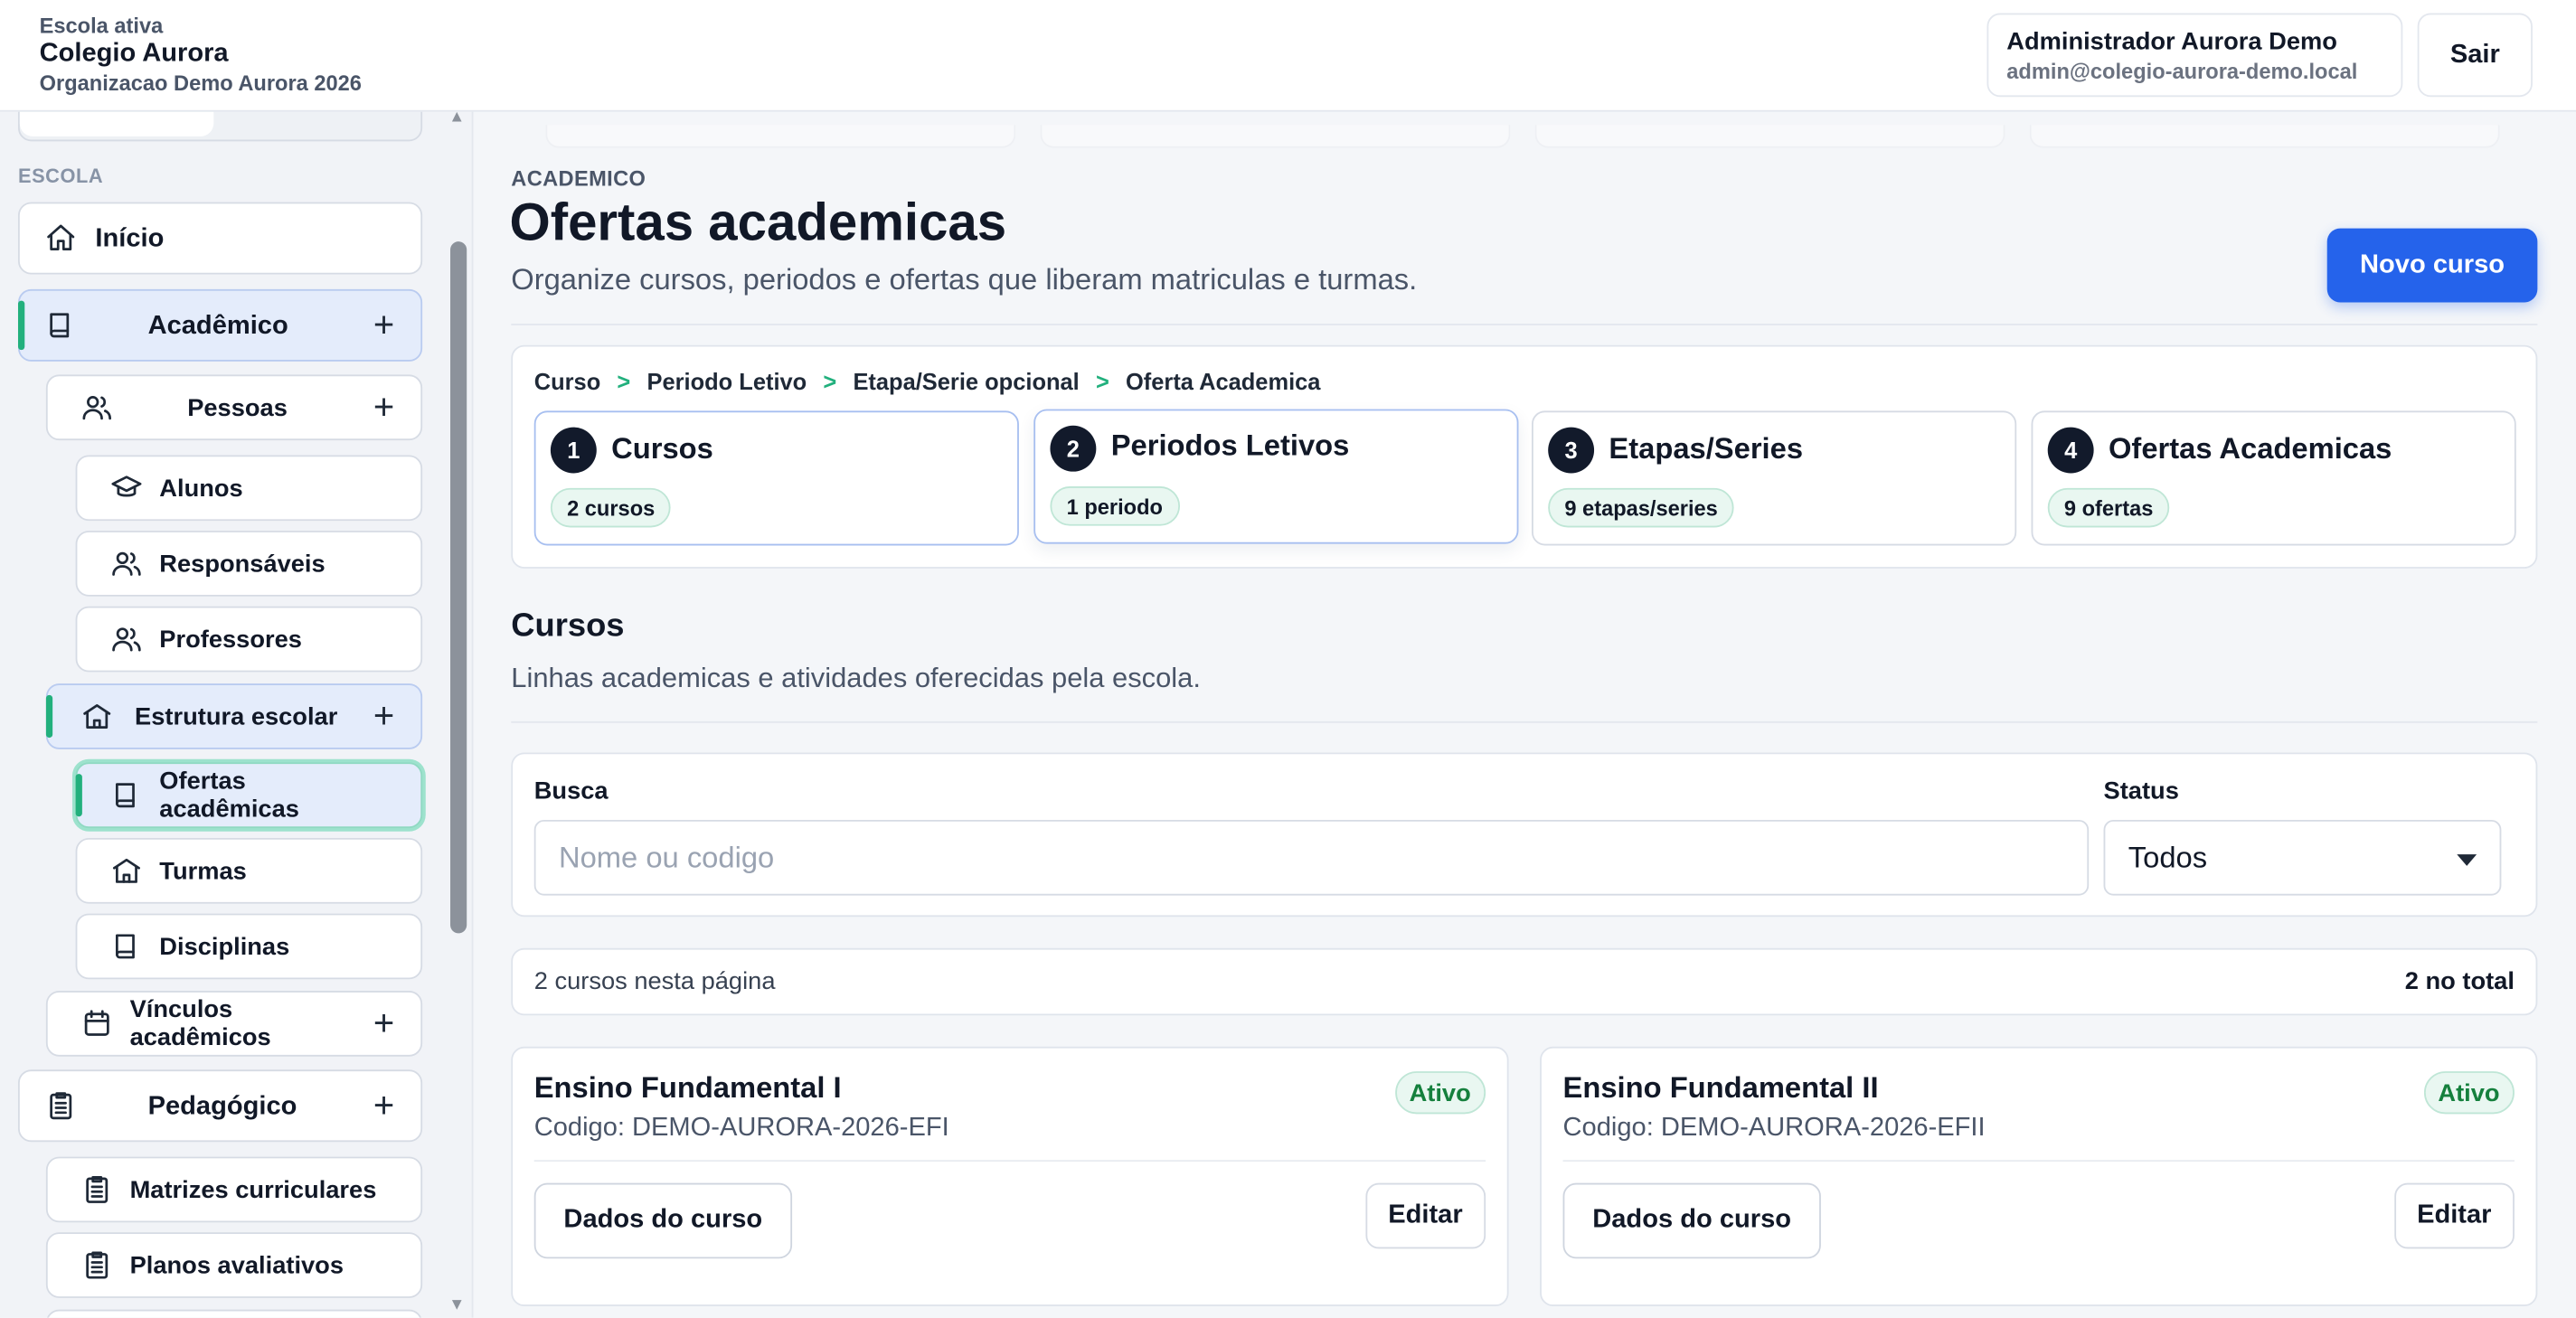  I want to click on sidebar-item-ofertas-academicas: Ofertas acadêmicas, so click(249, 796).